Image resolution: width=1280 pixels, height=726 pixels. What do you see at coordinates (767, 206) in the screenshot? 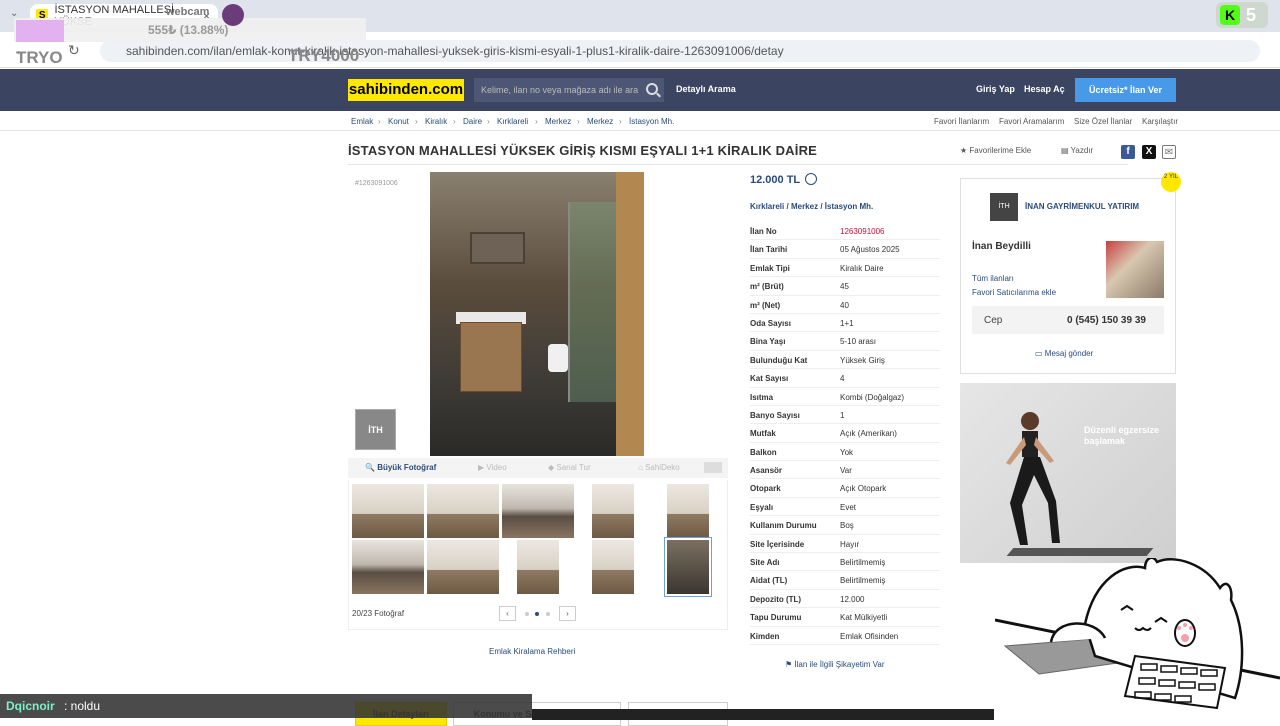
I see `location-city: Kırklareli` at bounding box center [767, 206].